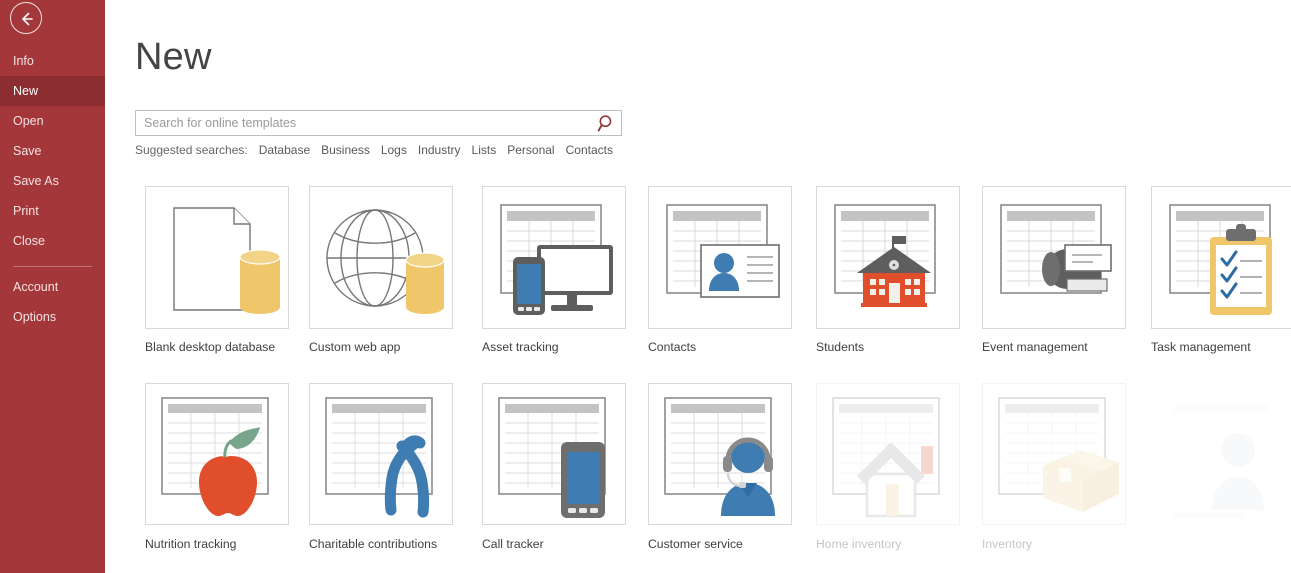  What do you see at coordinates (52, 151) in the screenshot?
I see `sidebar-item-save: Save` at bounding box center [52, 151].